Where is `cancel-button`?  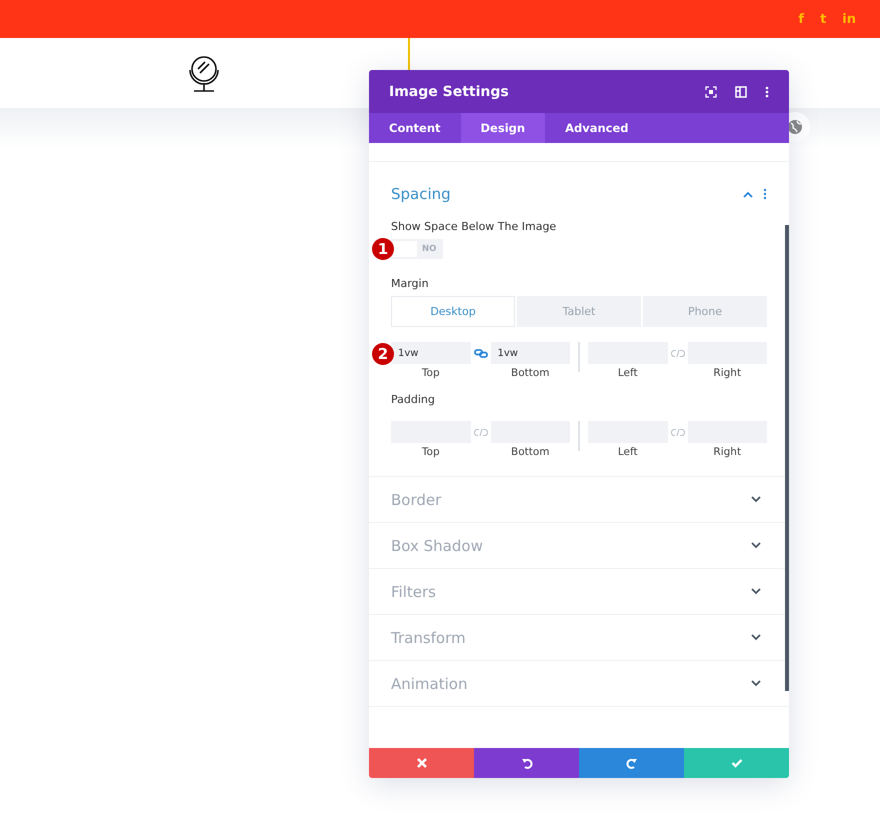
cancel-button is located at coordinates (421, 763).